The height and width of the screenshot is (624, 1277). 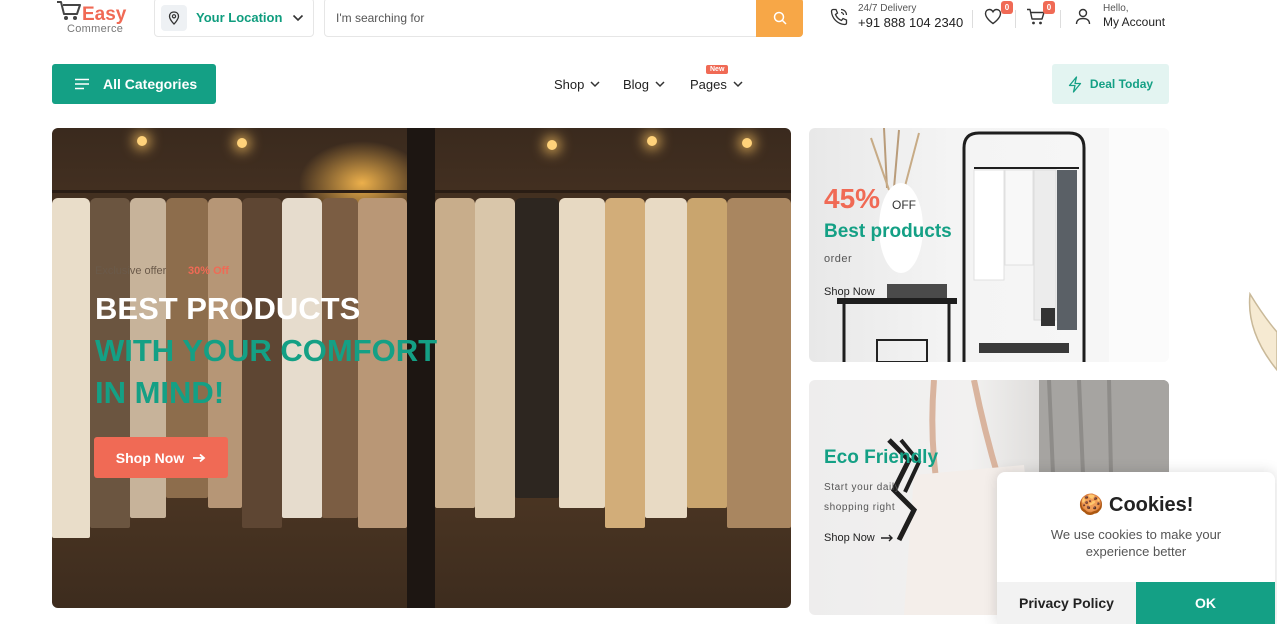 I want to click on hero-heading: BEST PRODUCTS WITH YOUR COMFORT IN MIND!, so click(x=266, y=351).